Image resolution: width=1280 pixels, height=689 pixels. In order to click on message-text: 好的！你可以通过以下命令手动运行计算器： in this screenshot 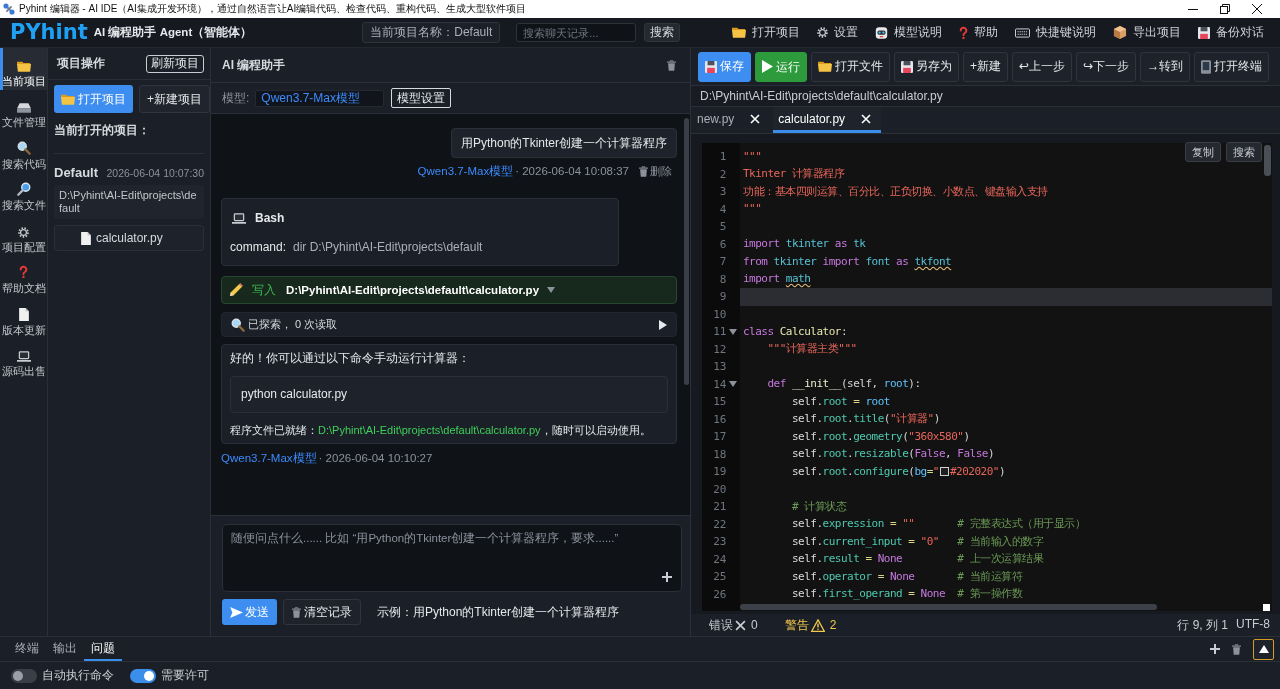, I will do `click(350, 358)`.